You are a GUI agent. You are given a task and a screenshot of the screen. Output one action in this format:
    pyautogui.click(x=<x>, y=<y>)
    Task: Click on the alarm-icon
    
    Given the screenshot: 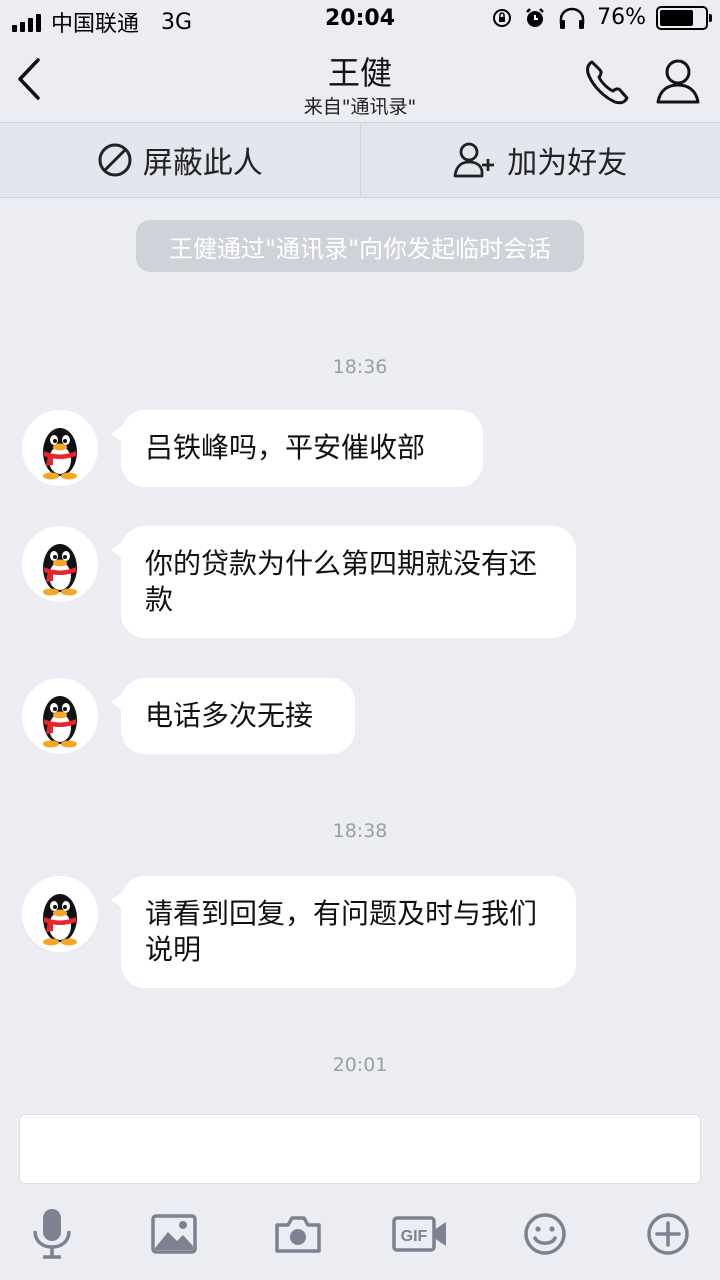 What is the action you would take?
    pyautogui.click(x=535, y=17)
    